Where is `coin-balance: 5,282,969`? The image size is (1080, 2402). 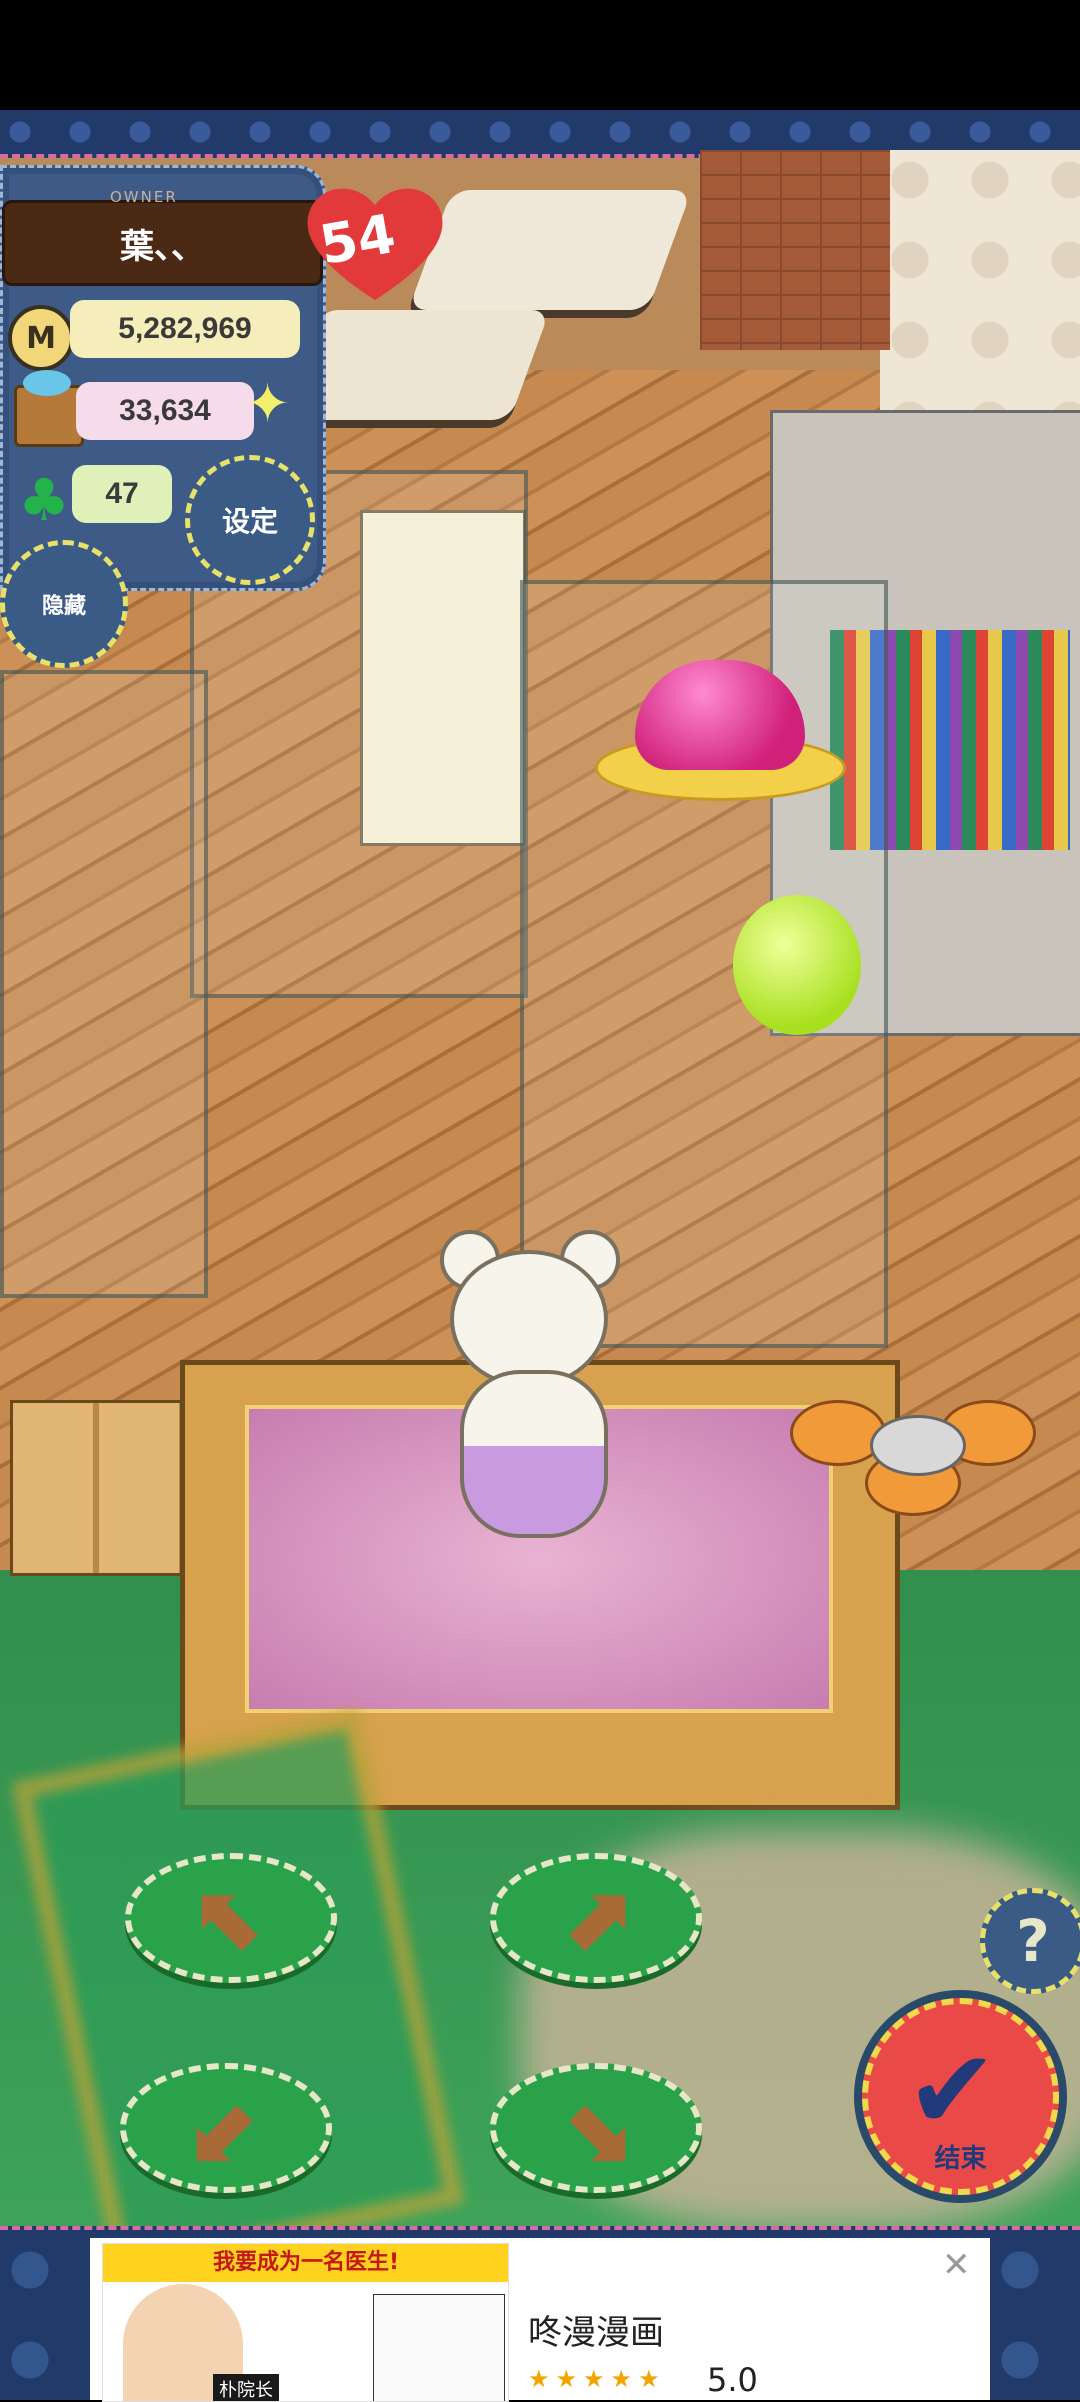
coin-balance: 5,282,969 is located at coordinates (185, 329).